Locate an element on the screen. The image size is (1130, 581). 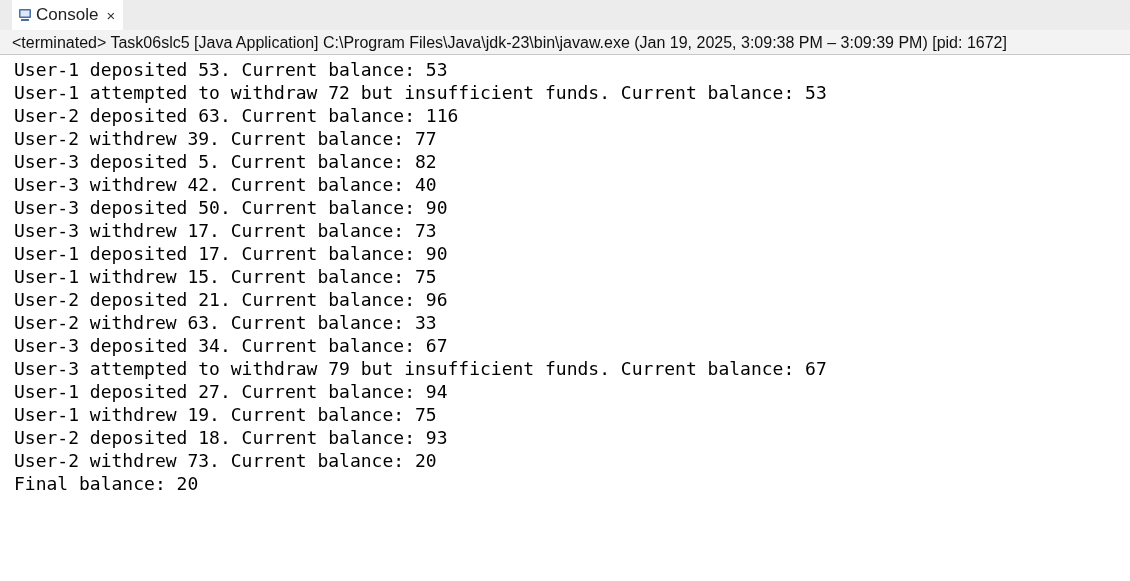
console-line: User-3 deposited 34. Current balance: 67 is located at coordinates (231, 345).